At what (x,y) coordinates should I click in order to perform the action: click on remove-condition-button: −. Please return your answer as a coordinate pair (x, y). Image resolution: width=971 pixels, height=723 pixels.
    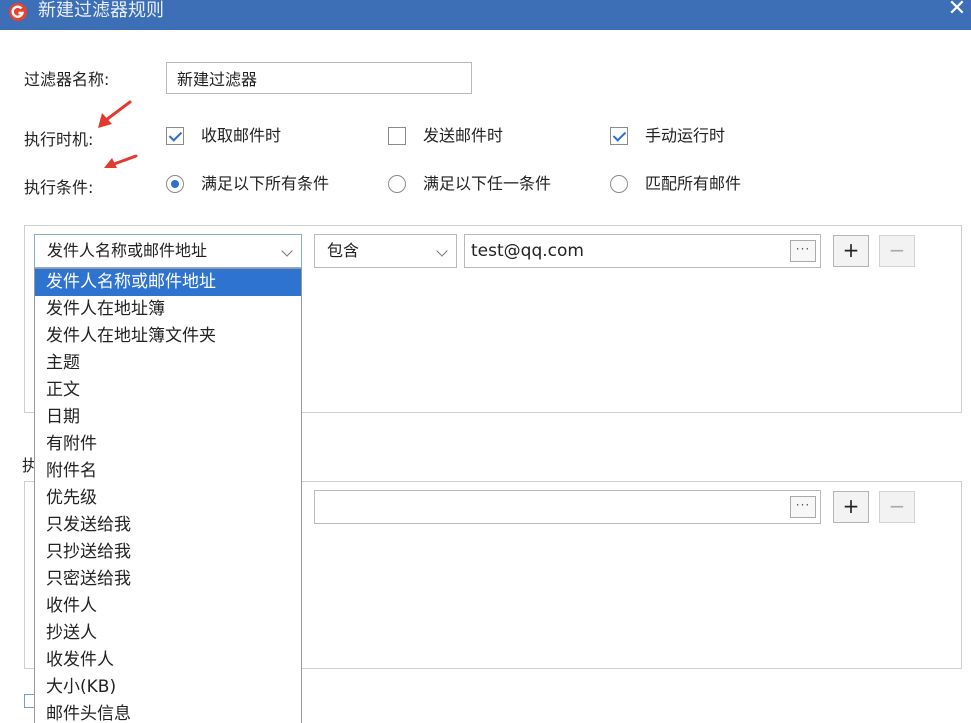
    Looking at the image, I should click on (897, 251).